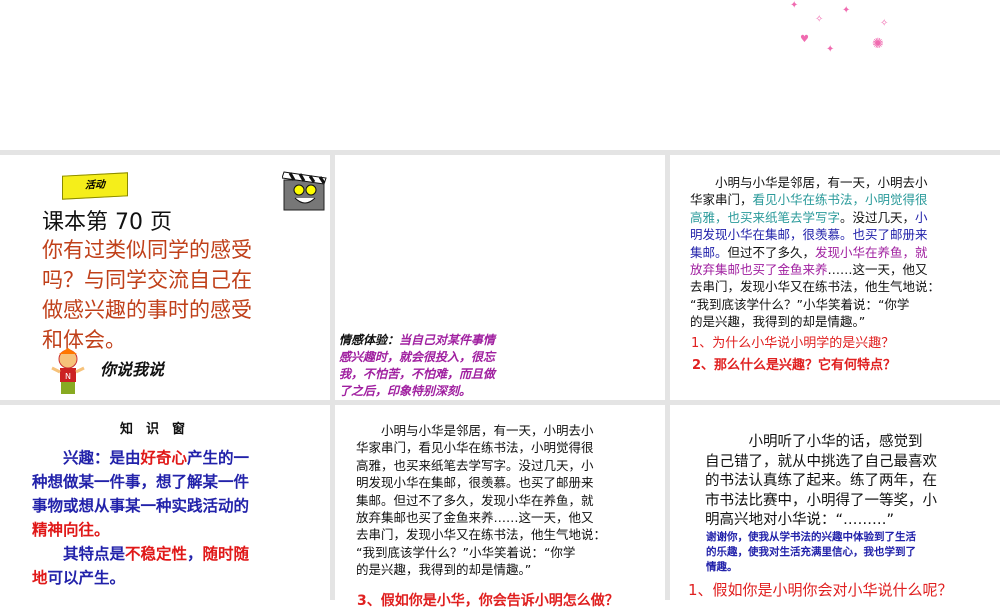  What do you see at coordinates (794, 365) in the screenshot?
I see `question-2: 2、那么什么是兴趣？它有何特点？` at bounding box center [794, 365].